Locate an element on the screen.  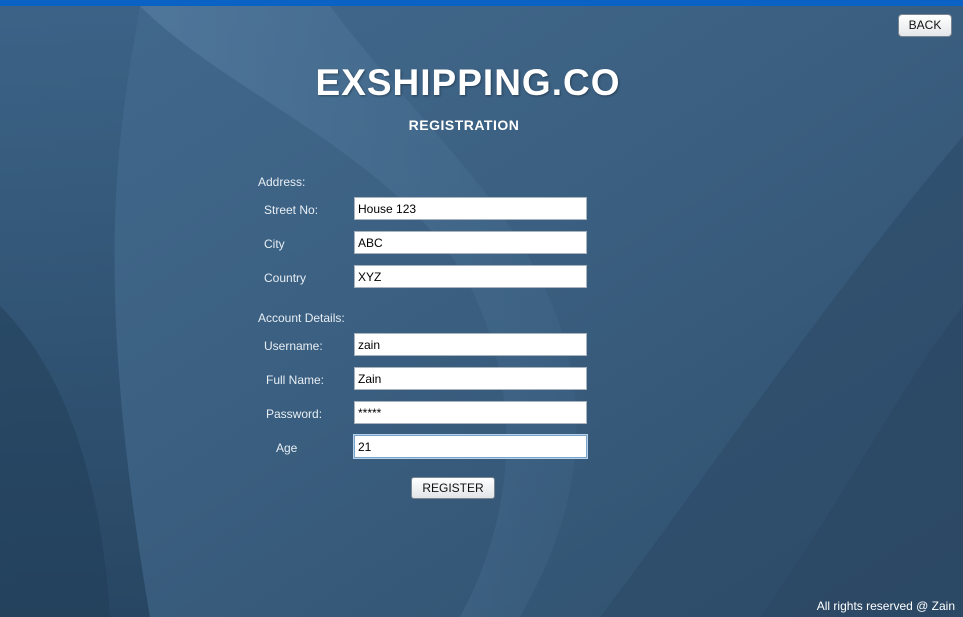
city-input is located at coordinates (470, 242).